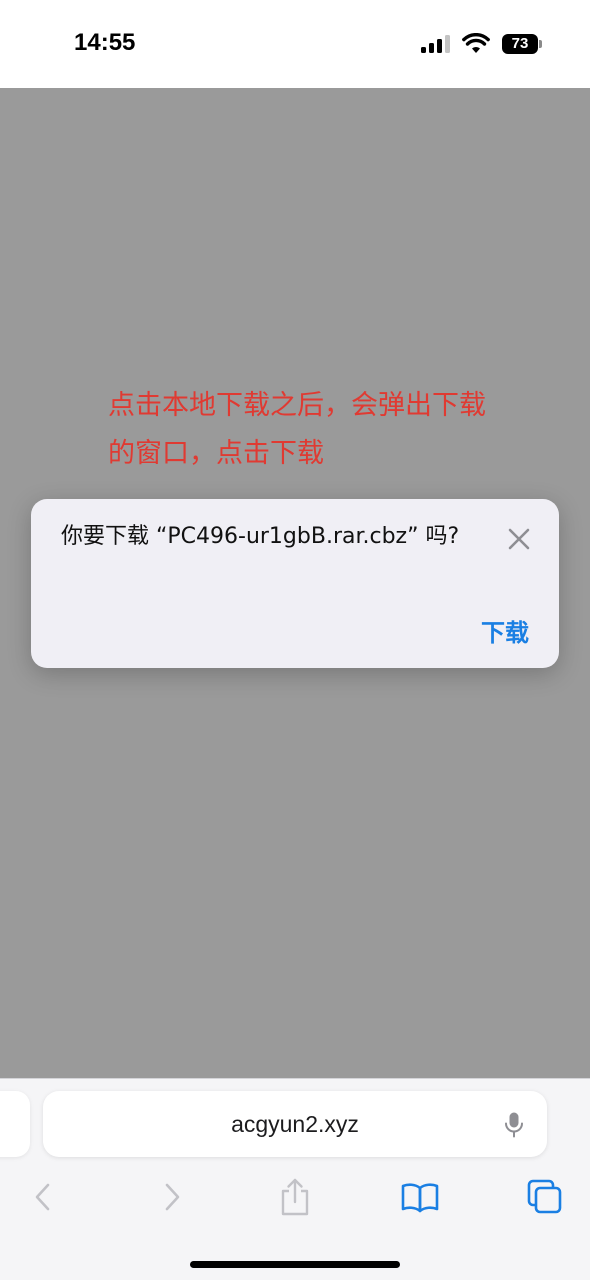 The image size is (590, 1280). Describe the element at coordinates (323, 430) in the screenshot. I see `instruction-annotation: 点击本地下载之后，会弹出下载 的窗口，点击下载` at that location.